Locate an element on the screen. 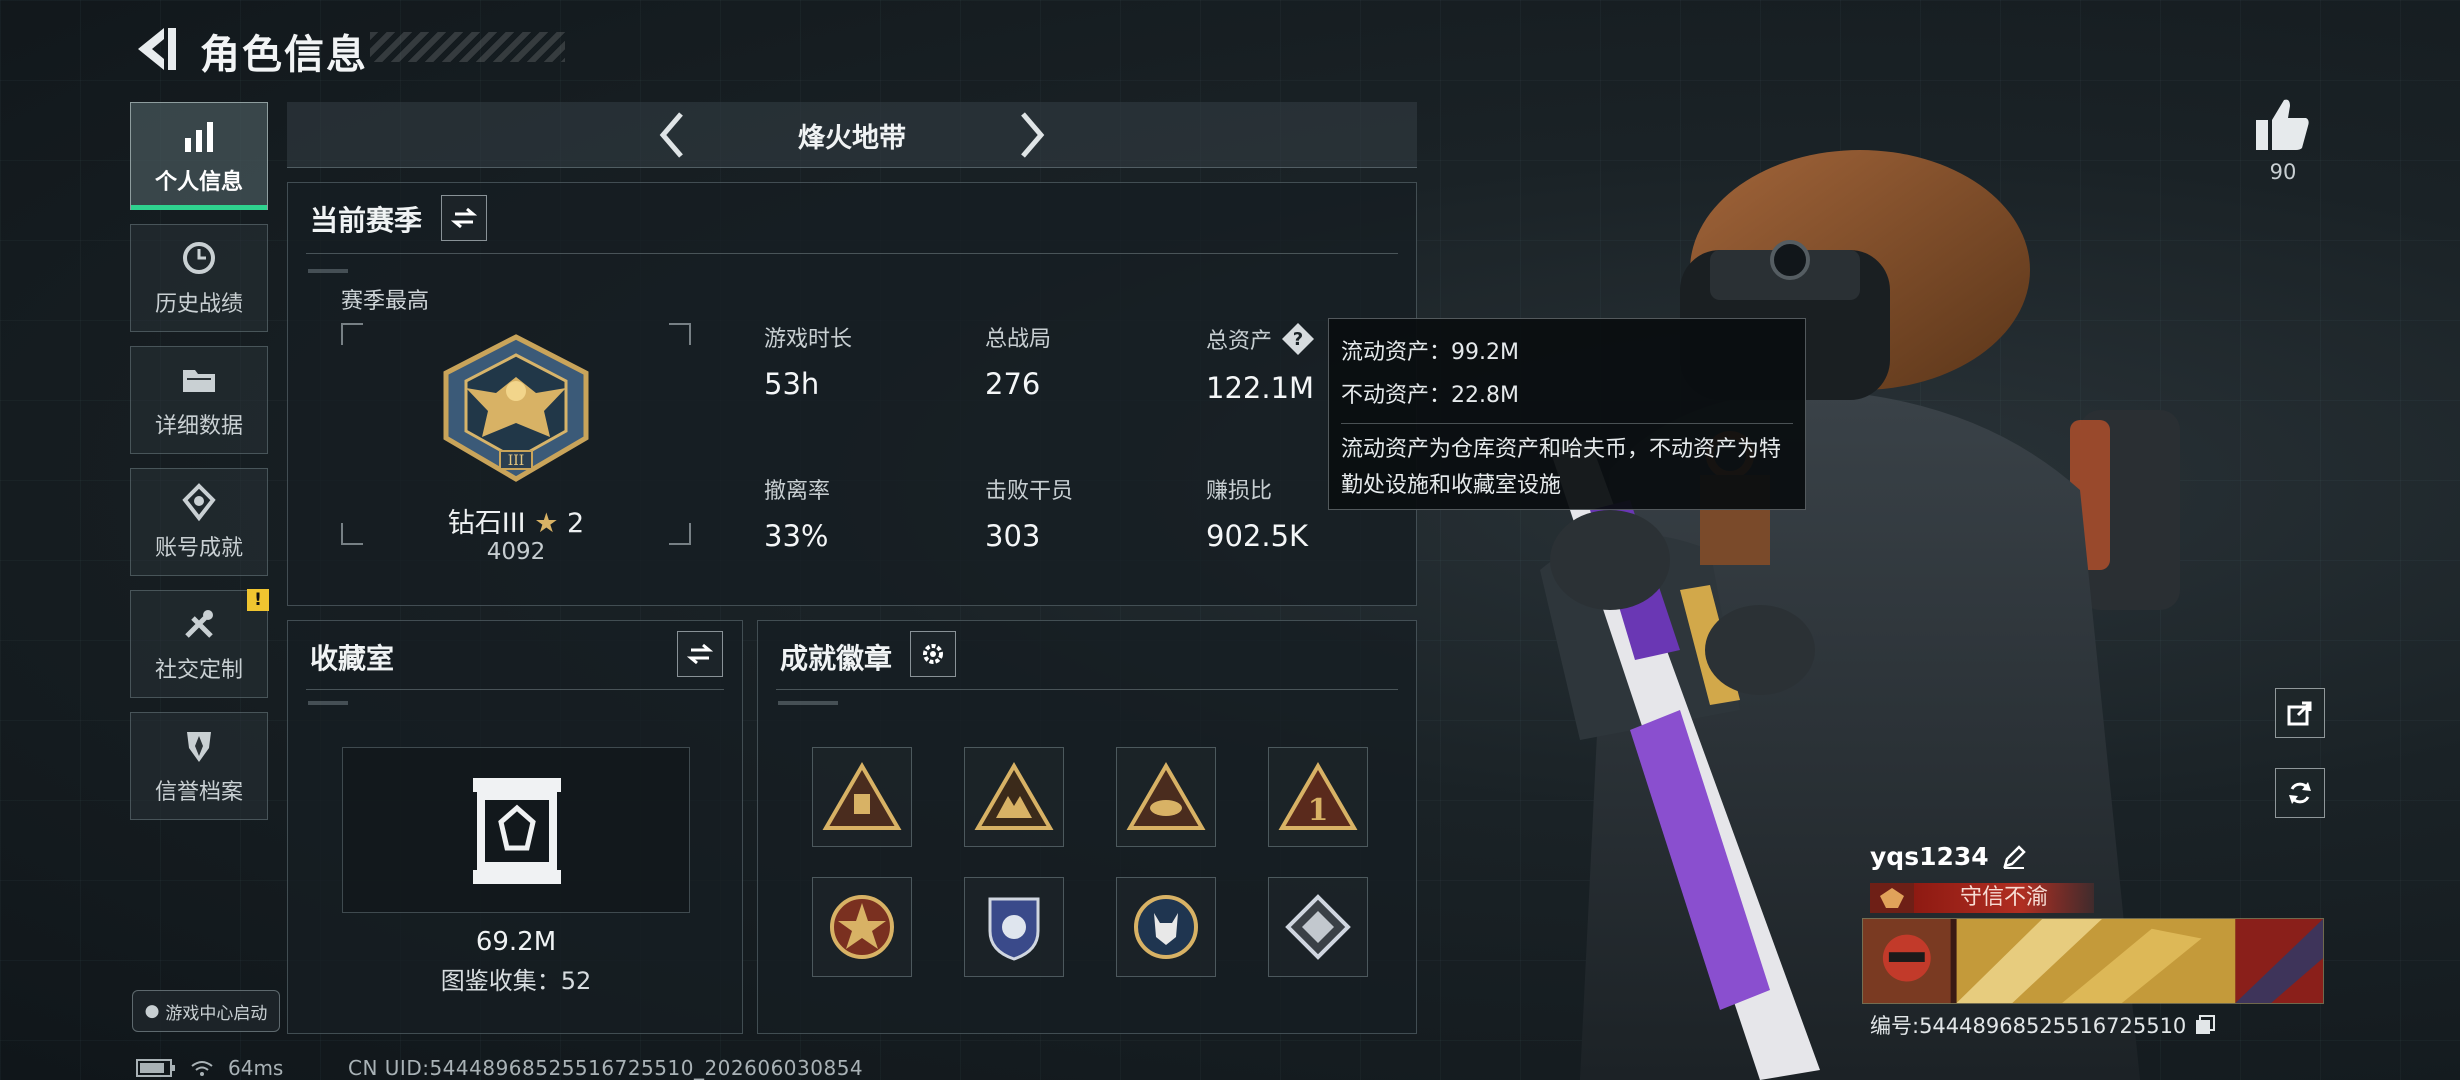  nav-label: 历史战绩 is located at coordinates (198, 304).